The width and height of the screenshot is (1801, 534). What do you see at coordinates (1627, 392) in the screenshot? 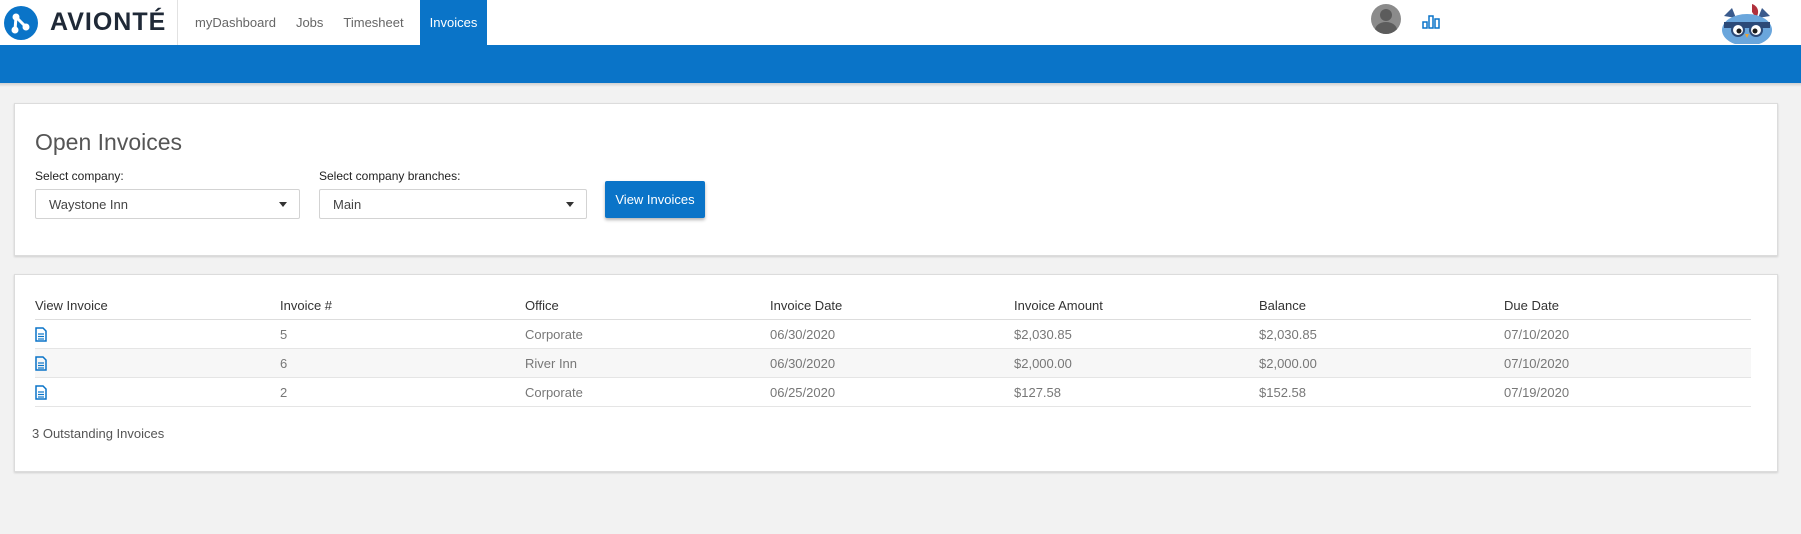
I see `cell-due-date: 07/19/2020` at bounding box center [1627, 392].